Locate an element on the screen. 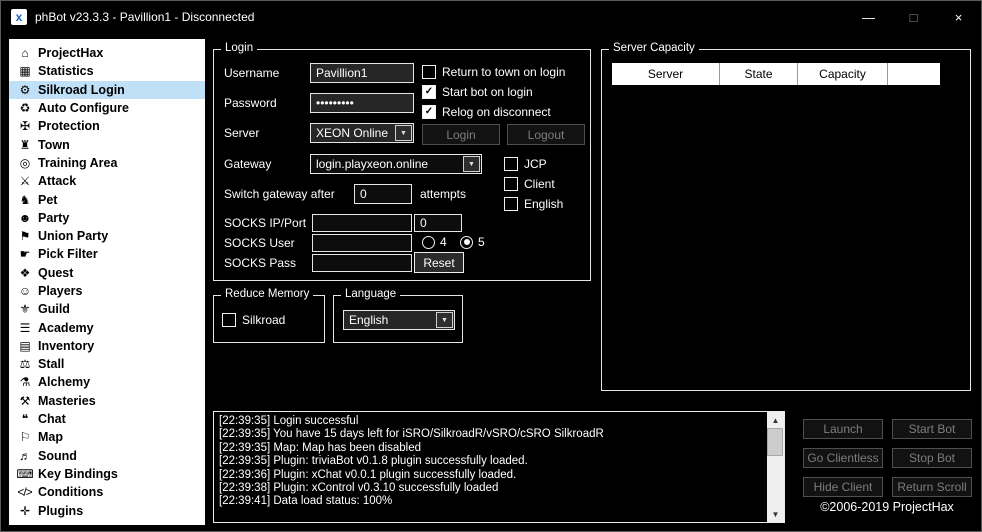  language-select-value: English is located at coordinates (369, 320).